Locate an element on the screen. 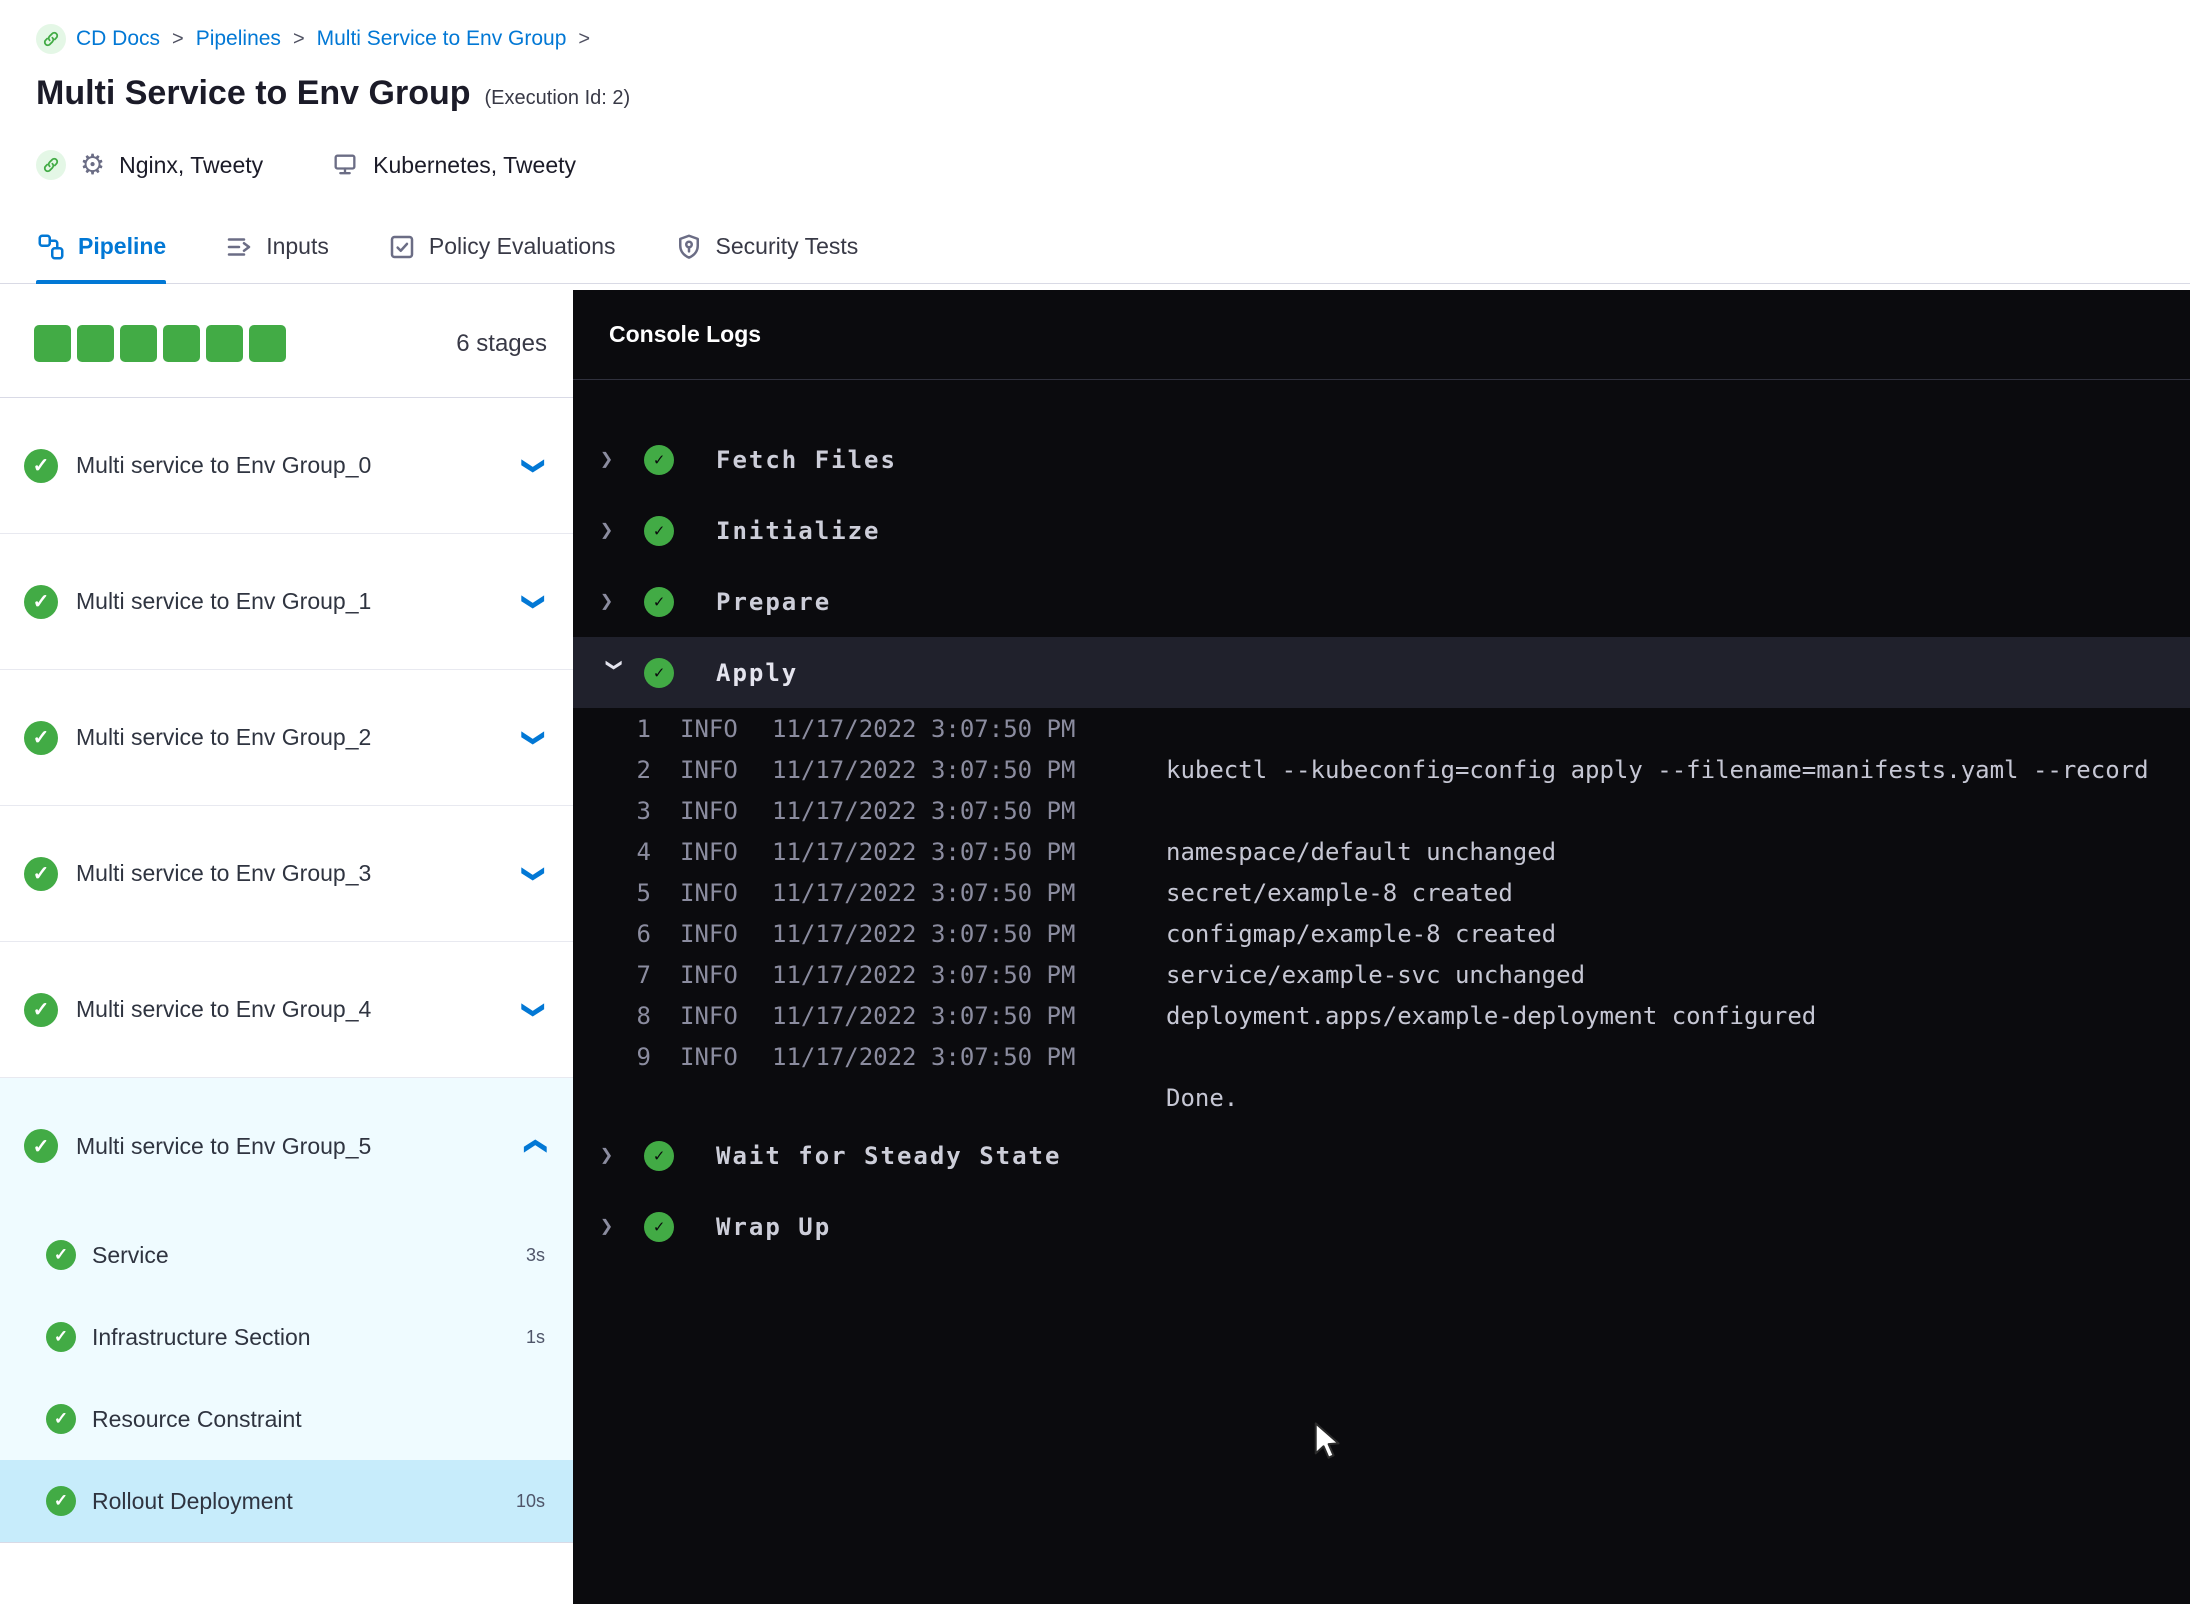  step-name: Service is located at coordinates (130, 1254).